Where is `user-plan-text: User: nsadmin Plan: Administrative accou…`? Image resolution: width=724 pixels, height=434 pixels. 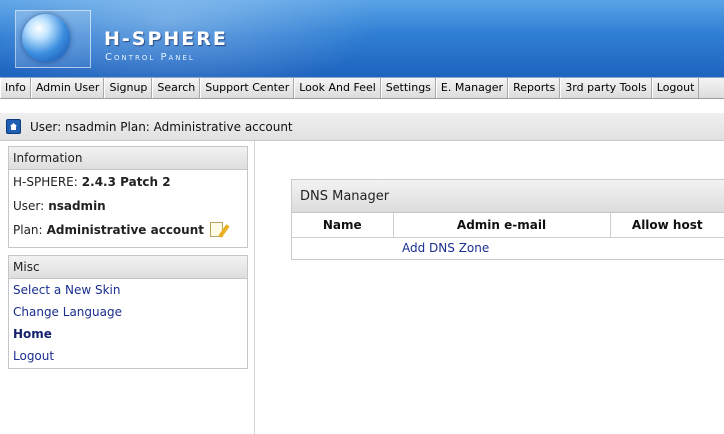
user-plan-text: User: nsadmin Plan: Administrative accou… is located at coordinates (161, 127).